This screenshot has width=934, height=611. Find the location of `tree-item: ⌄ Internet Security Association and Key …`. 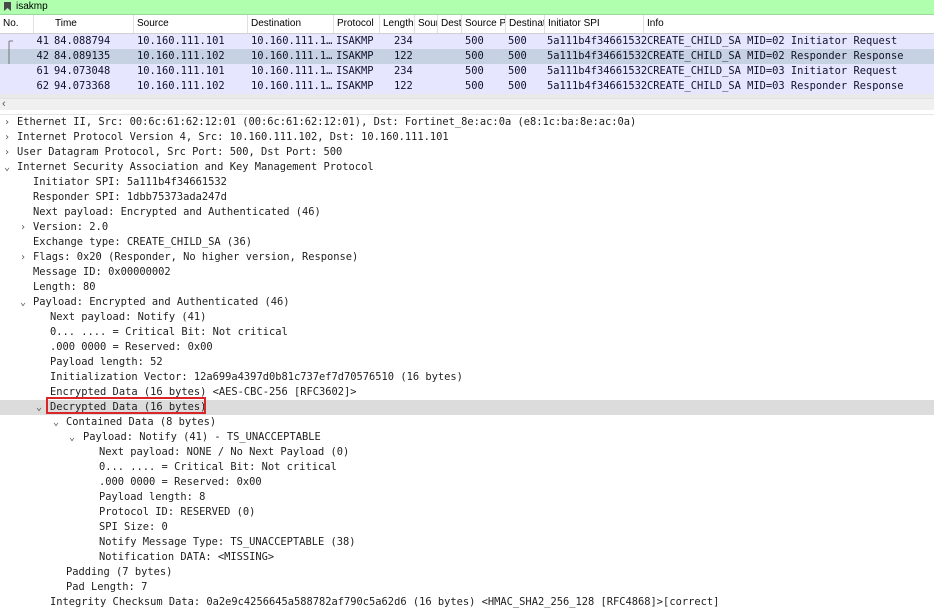

tree-item: ⌄ Internet Security Association and Key … is located at coordinates (467, 167).